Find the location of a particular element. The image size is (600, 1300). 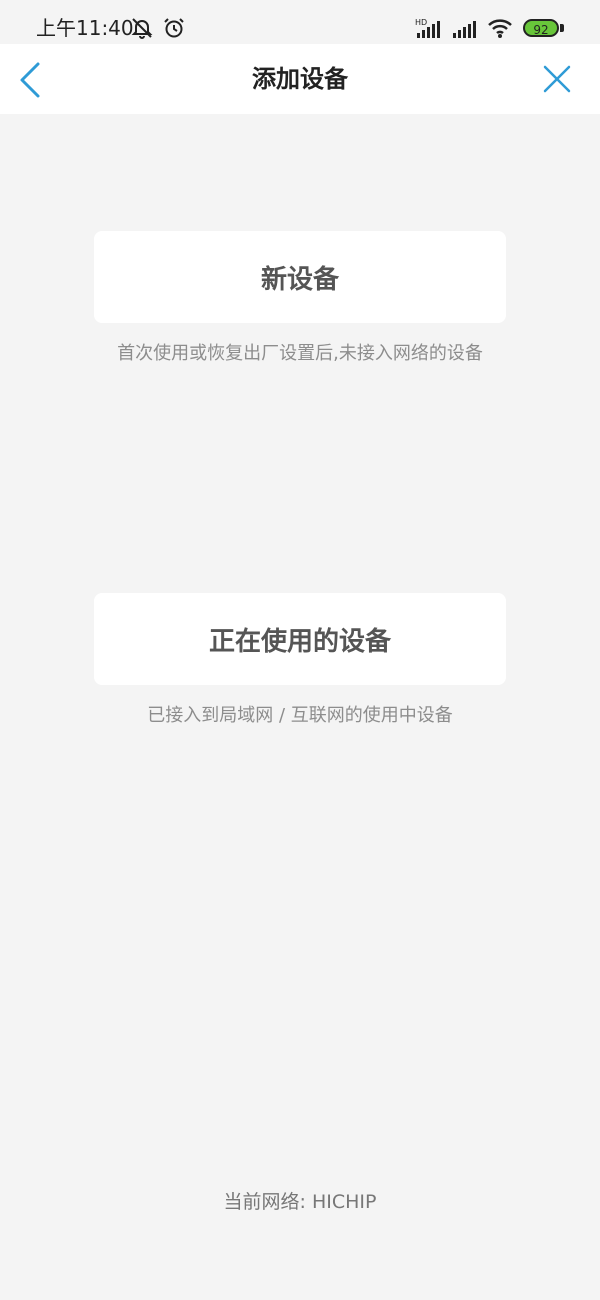

app-bar: 添加设备 is located at coordinates (300, 79).